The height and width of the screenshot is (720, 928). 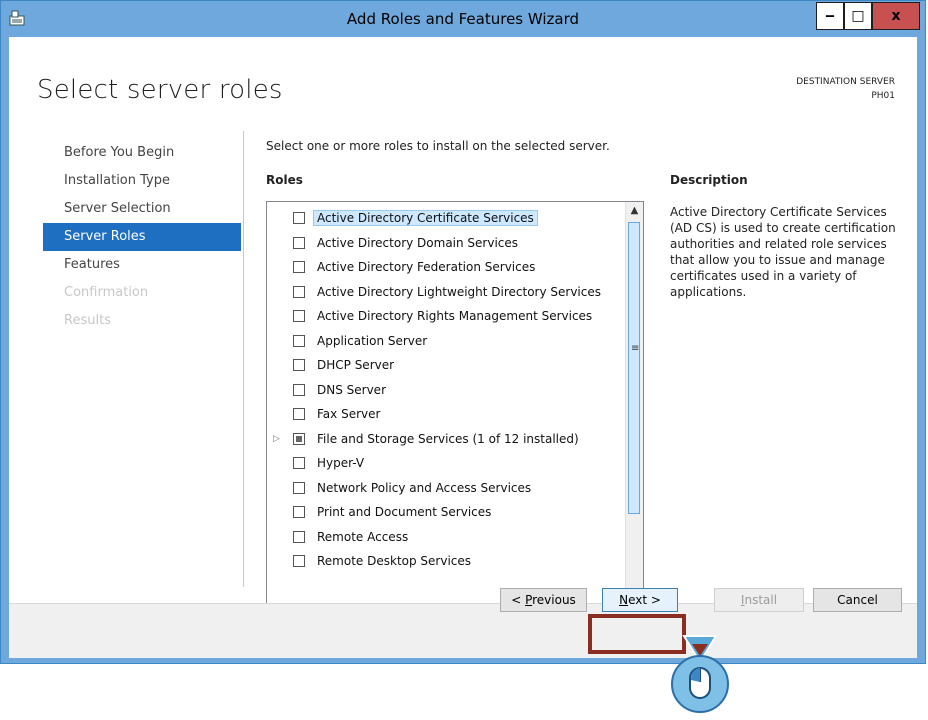 What do you see at coordinates (425, 218) in the screenshot?
I see `role-label: Active Directory Certificate Services` at bounding box center [425, 218].